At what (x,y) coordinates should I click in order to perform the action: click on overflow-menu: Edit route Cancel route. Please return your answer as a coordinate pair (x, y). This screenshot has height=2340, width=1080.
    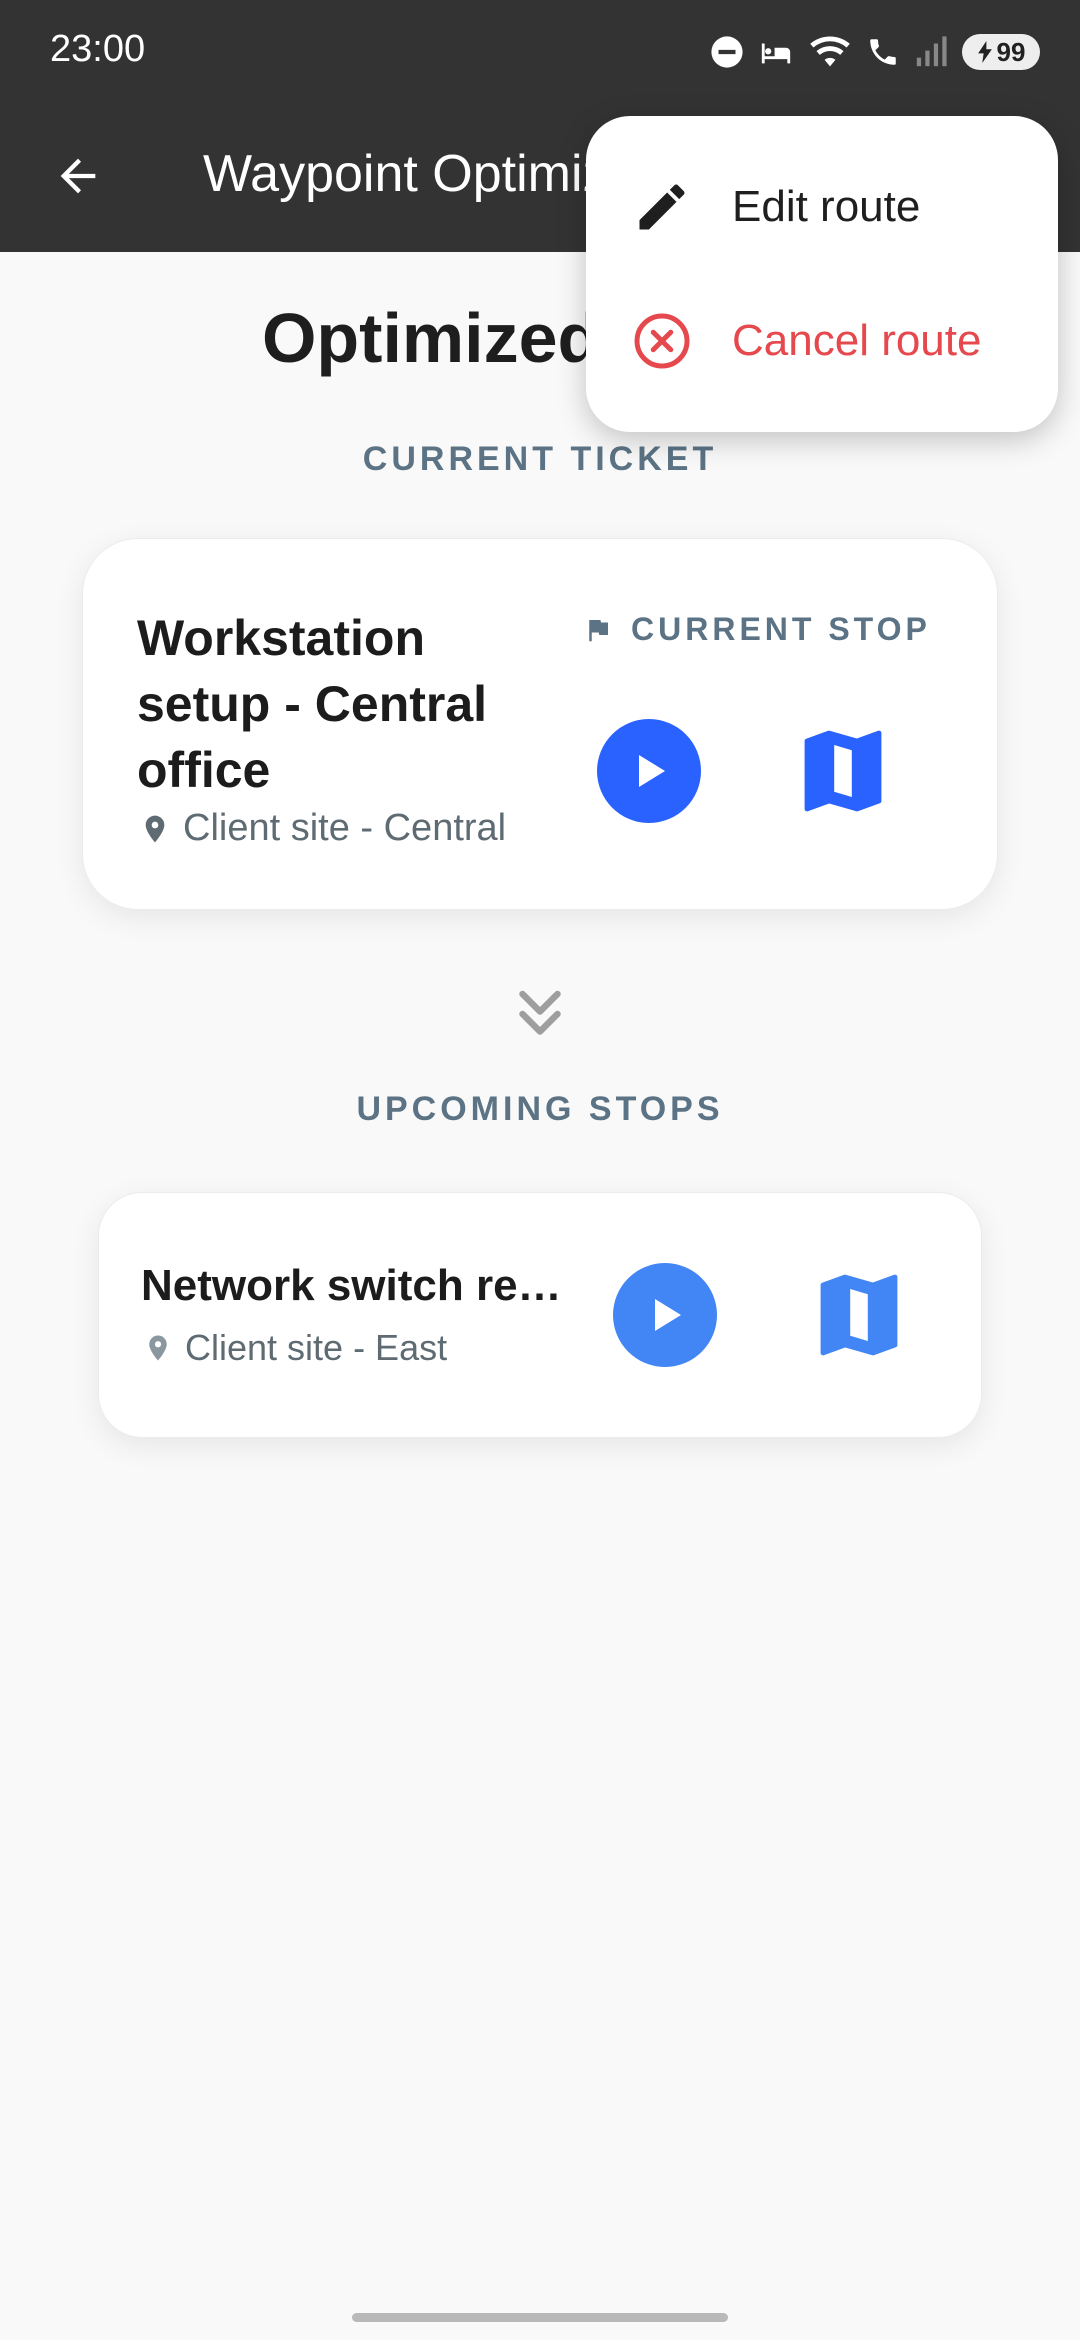
    Looking at the image, I should click on (822, 274).